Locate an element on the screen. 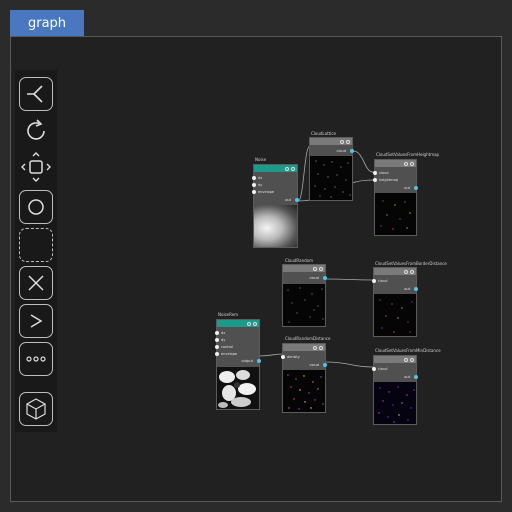  node-title: Noise is located at coordinates (261, 159).